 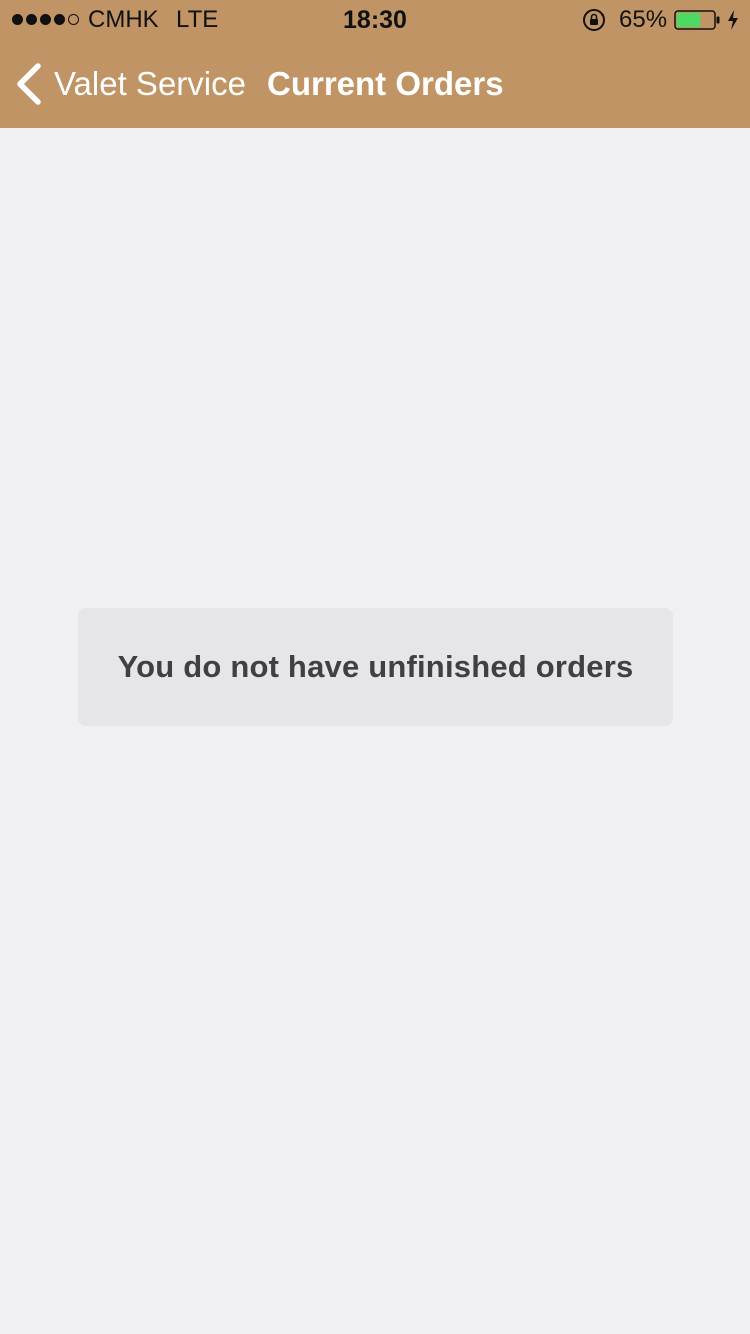 I want to click on bolt-icon, so click(x=733, y=20).